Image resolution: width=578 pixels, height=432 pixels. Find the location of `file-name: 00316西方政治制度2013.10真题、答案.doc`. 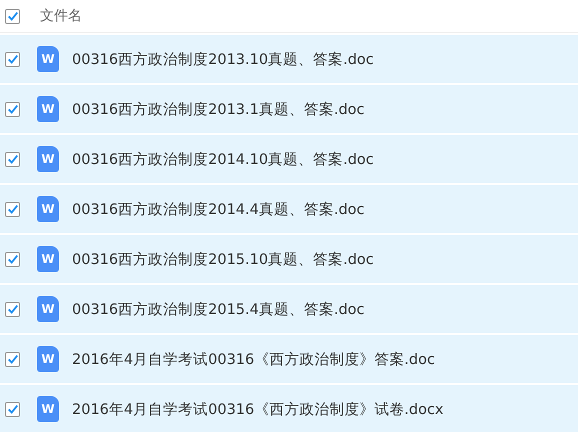

file-name: 00316西方政治制度2013.10真题、答案.doc is located at coordinates (223, 59).